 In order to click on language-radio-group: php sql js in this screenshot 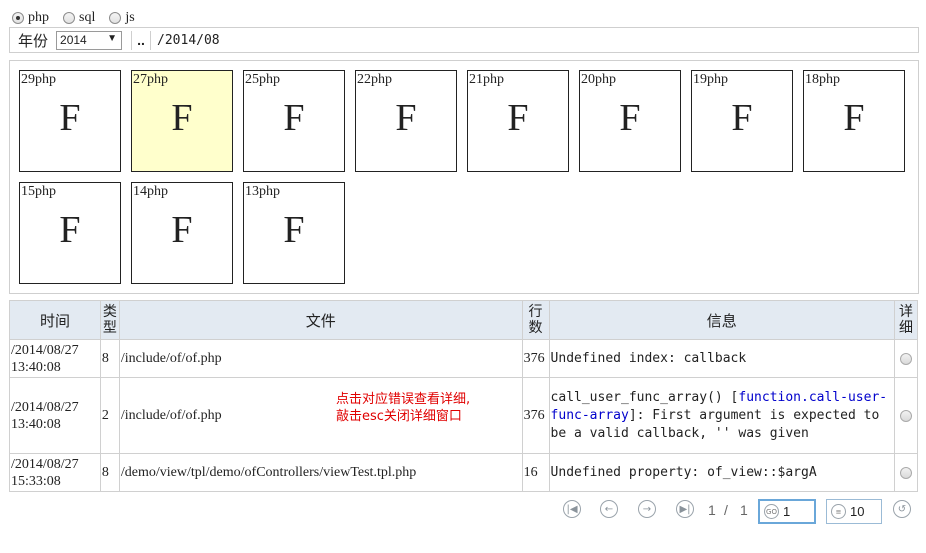, I will do `click(73, 18)`.